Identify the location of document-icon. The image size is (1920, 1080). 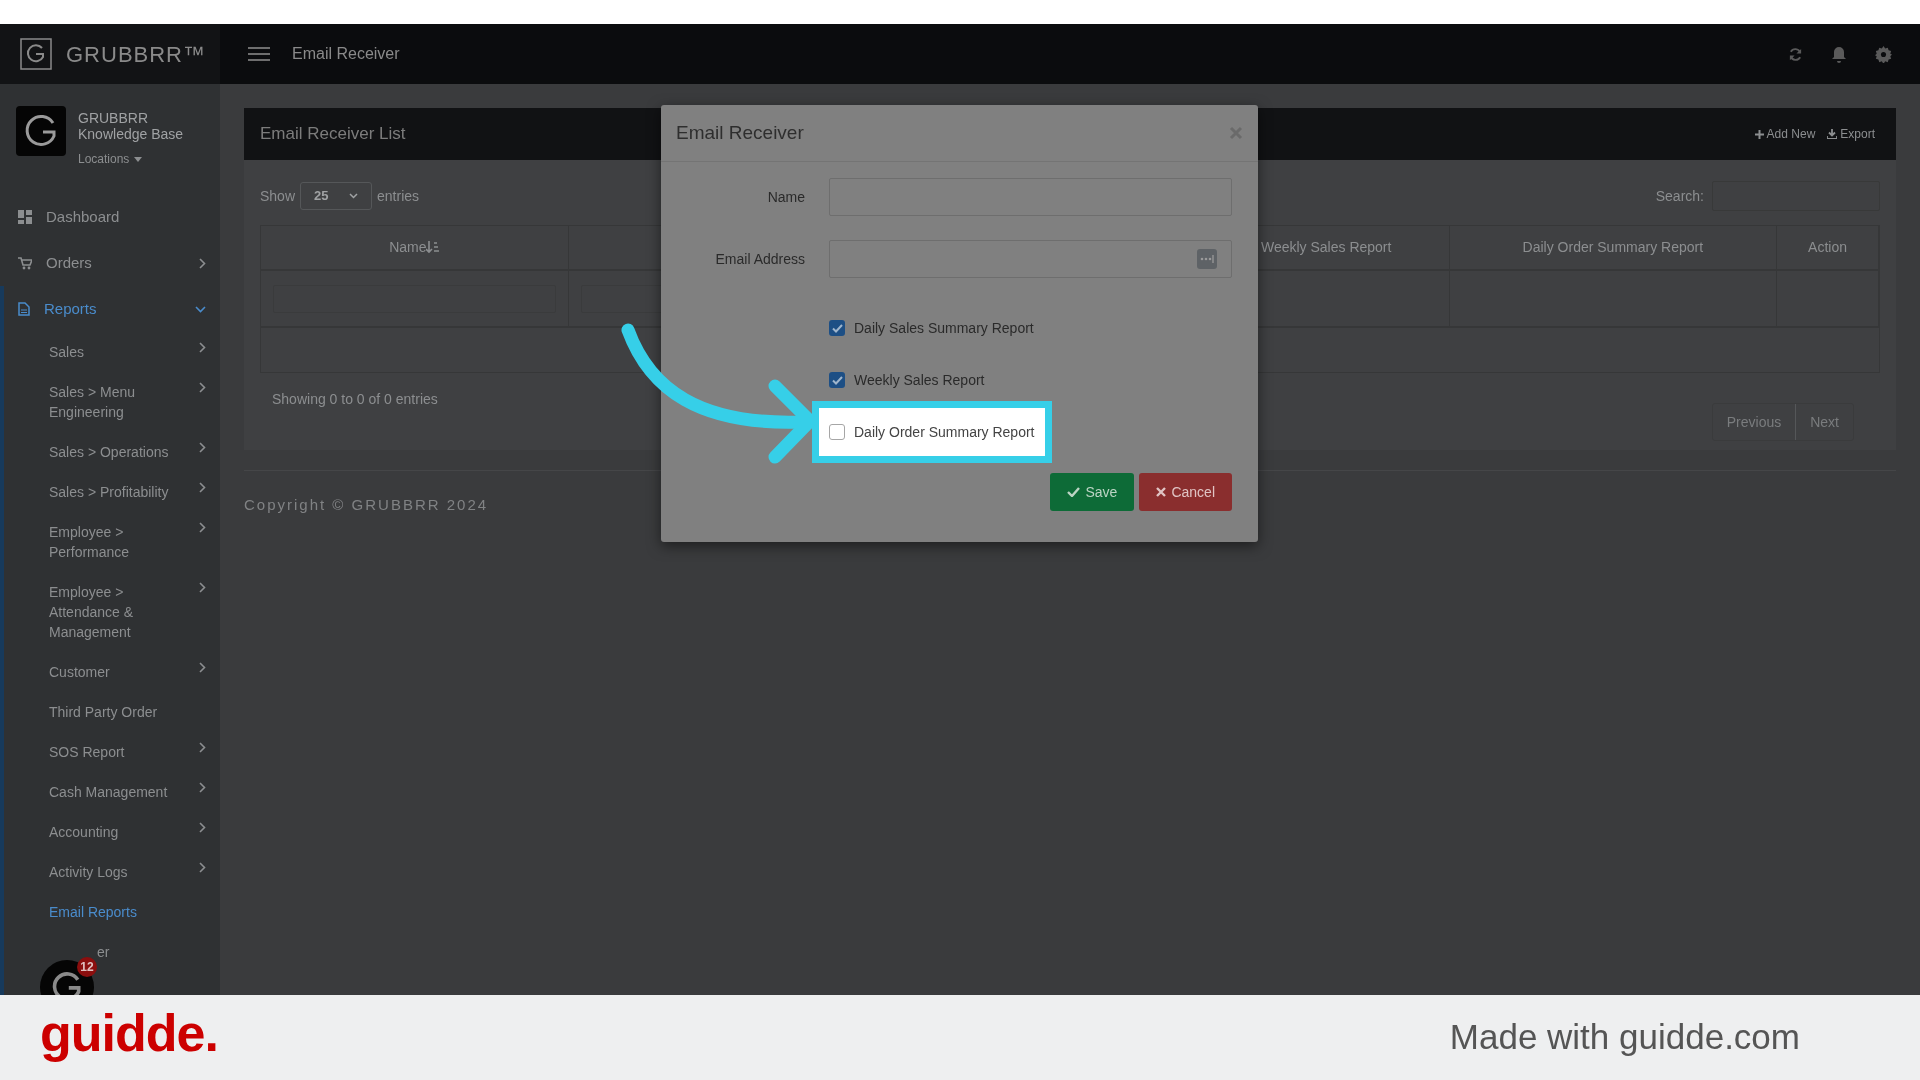
(24, 309).